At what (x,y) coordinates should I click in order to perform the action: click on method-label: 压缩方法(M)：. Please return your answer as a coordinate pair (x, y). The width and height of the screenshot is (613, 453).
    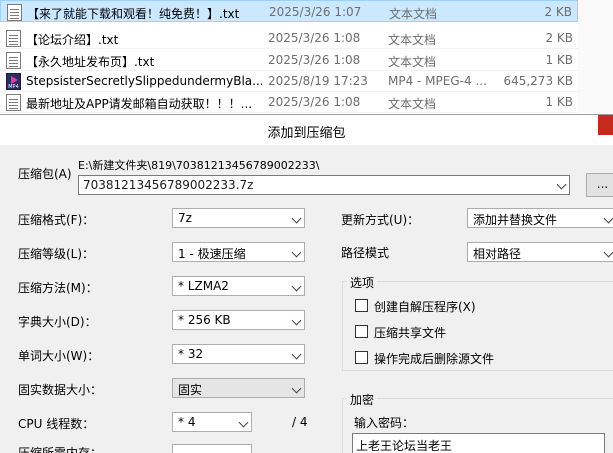
    Looking at the image, I should click on (58, 288).